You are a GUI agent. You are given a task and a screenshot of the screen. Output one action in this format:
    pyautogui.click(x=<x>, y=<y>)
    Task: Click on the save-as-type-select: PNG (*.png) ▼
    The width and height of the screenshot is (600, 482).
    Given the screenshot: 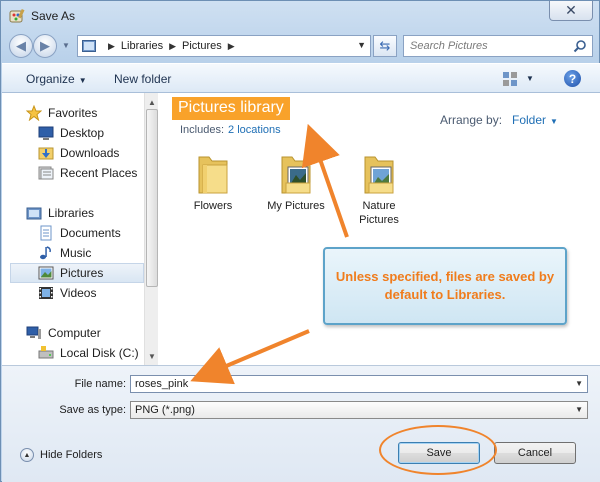 What is the action you would take?
    pyautogui.click(x=359, y=410)
    